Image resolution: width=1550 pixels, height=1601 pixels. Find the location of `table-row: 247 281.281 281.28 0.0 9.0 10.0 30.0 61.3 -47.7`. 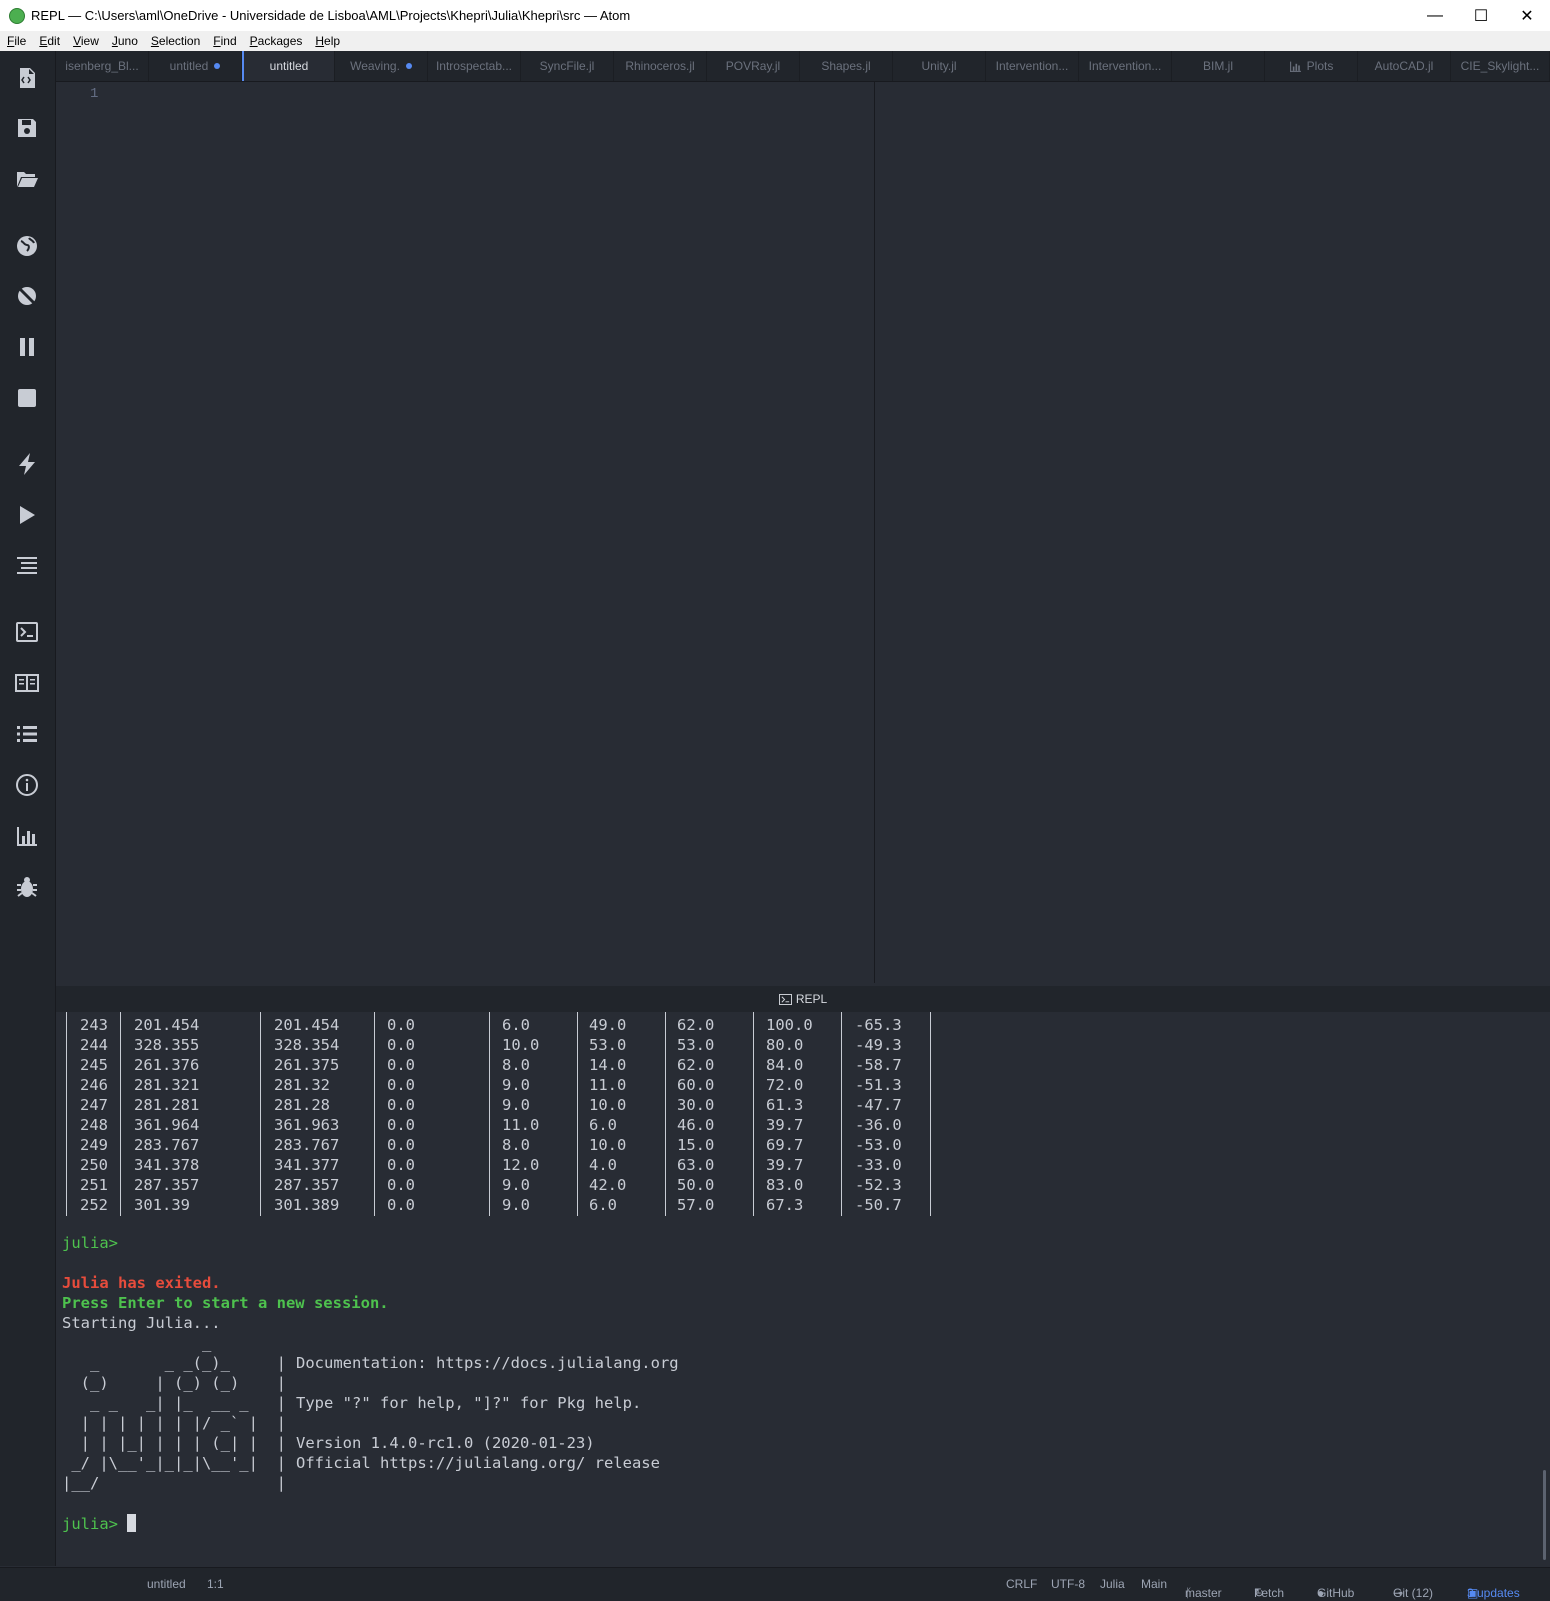

table-row: 247 281.281 281.28 0.0 9.0 10.0 30.0 61.3 -47.7 is located at coordinates (506, 1106).